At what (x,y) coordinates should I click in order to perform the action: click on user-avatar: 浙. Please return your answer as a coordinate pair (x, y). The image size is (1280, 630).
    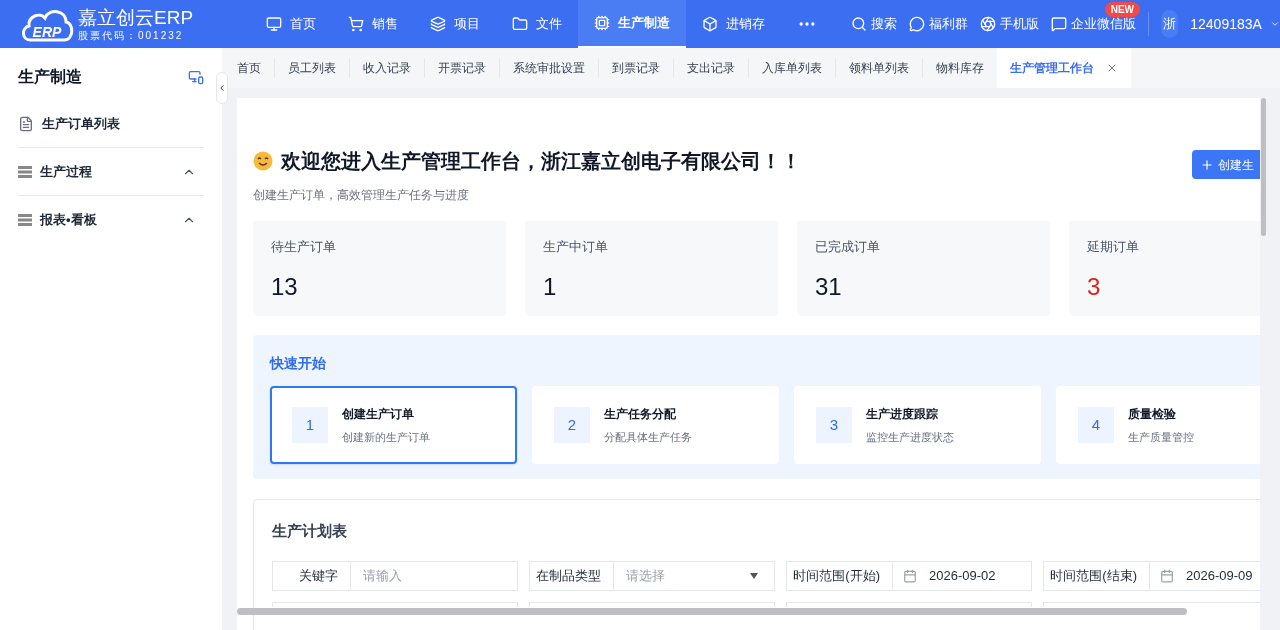
    Looking at the image, I should click on (1169, 24).